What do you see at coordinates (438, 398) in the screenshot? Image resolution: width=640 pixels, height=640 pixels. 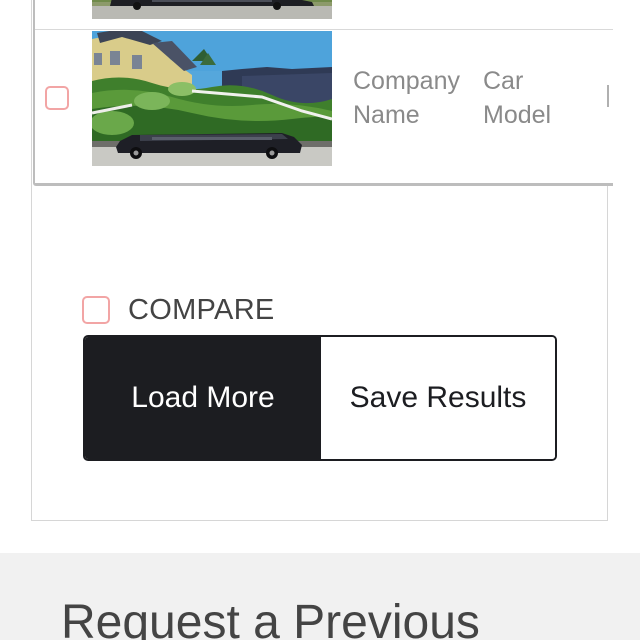 I see `save-results-button: Save Results` at bounding box center [438, 398].